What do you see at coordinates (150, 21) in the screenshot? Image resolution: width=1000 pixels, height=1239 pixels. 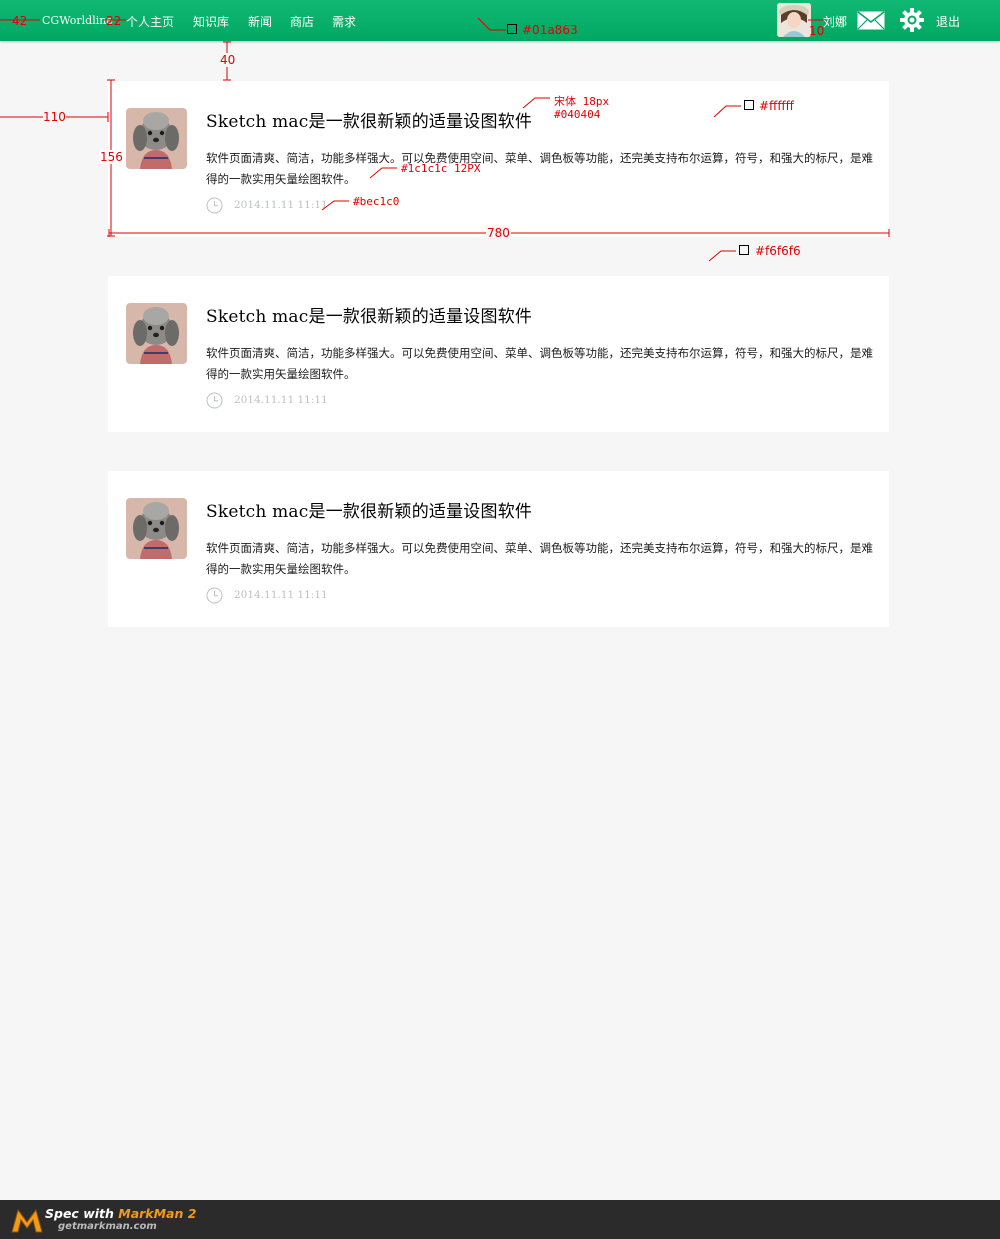 I see `nav-item-home: 个人主页` at bounding box center [150, 21].